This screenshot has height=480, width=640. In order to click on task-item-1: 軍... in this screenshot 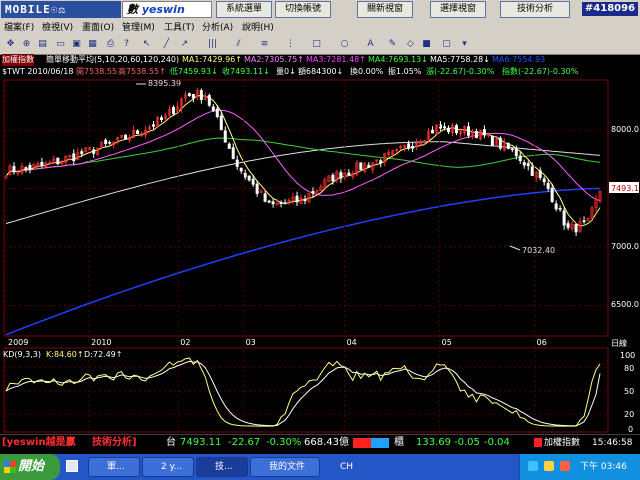, I will do `click(114, 467)`.